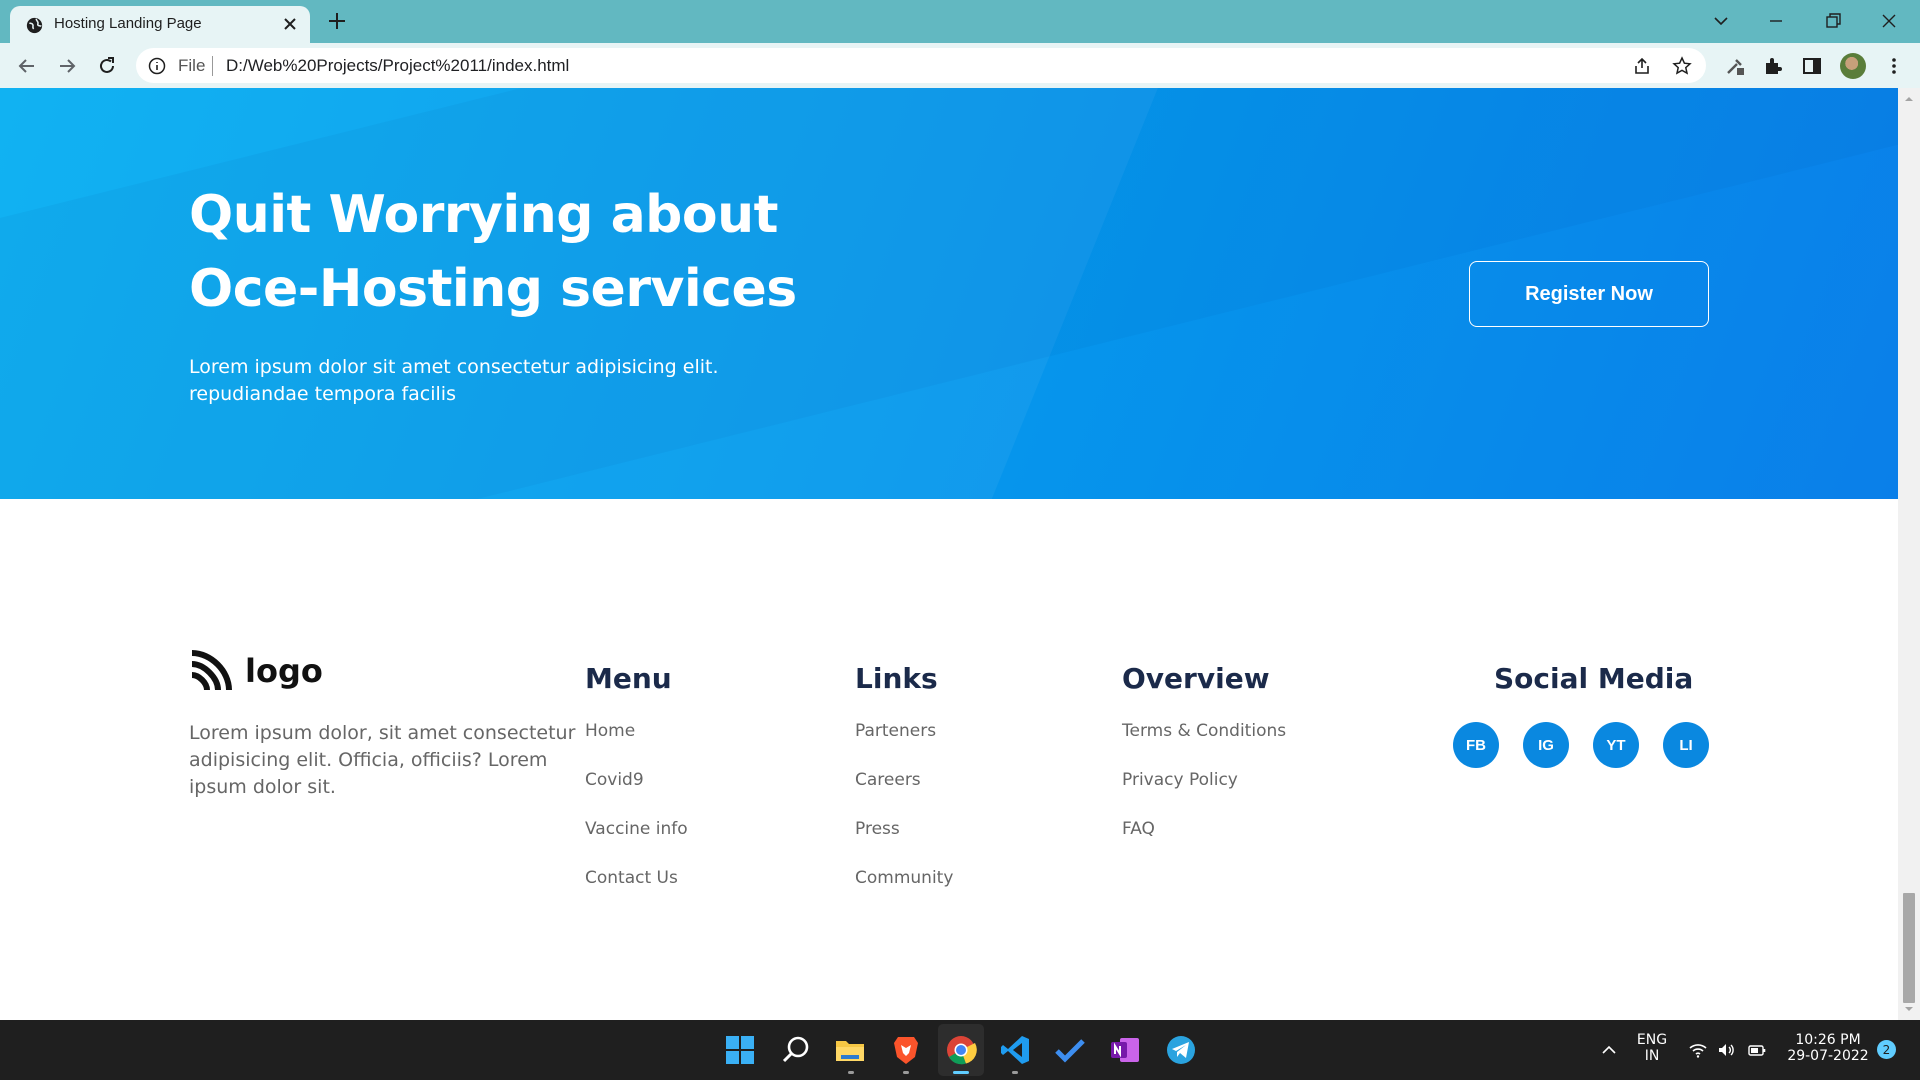 This screenshot has width=1920, height=1080. I want to click on chevron-down-icon, so click(1721, 21).